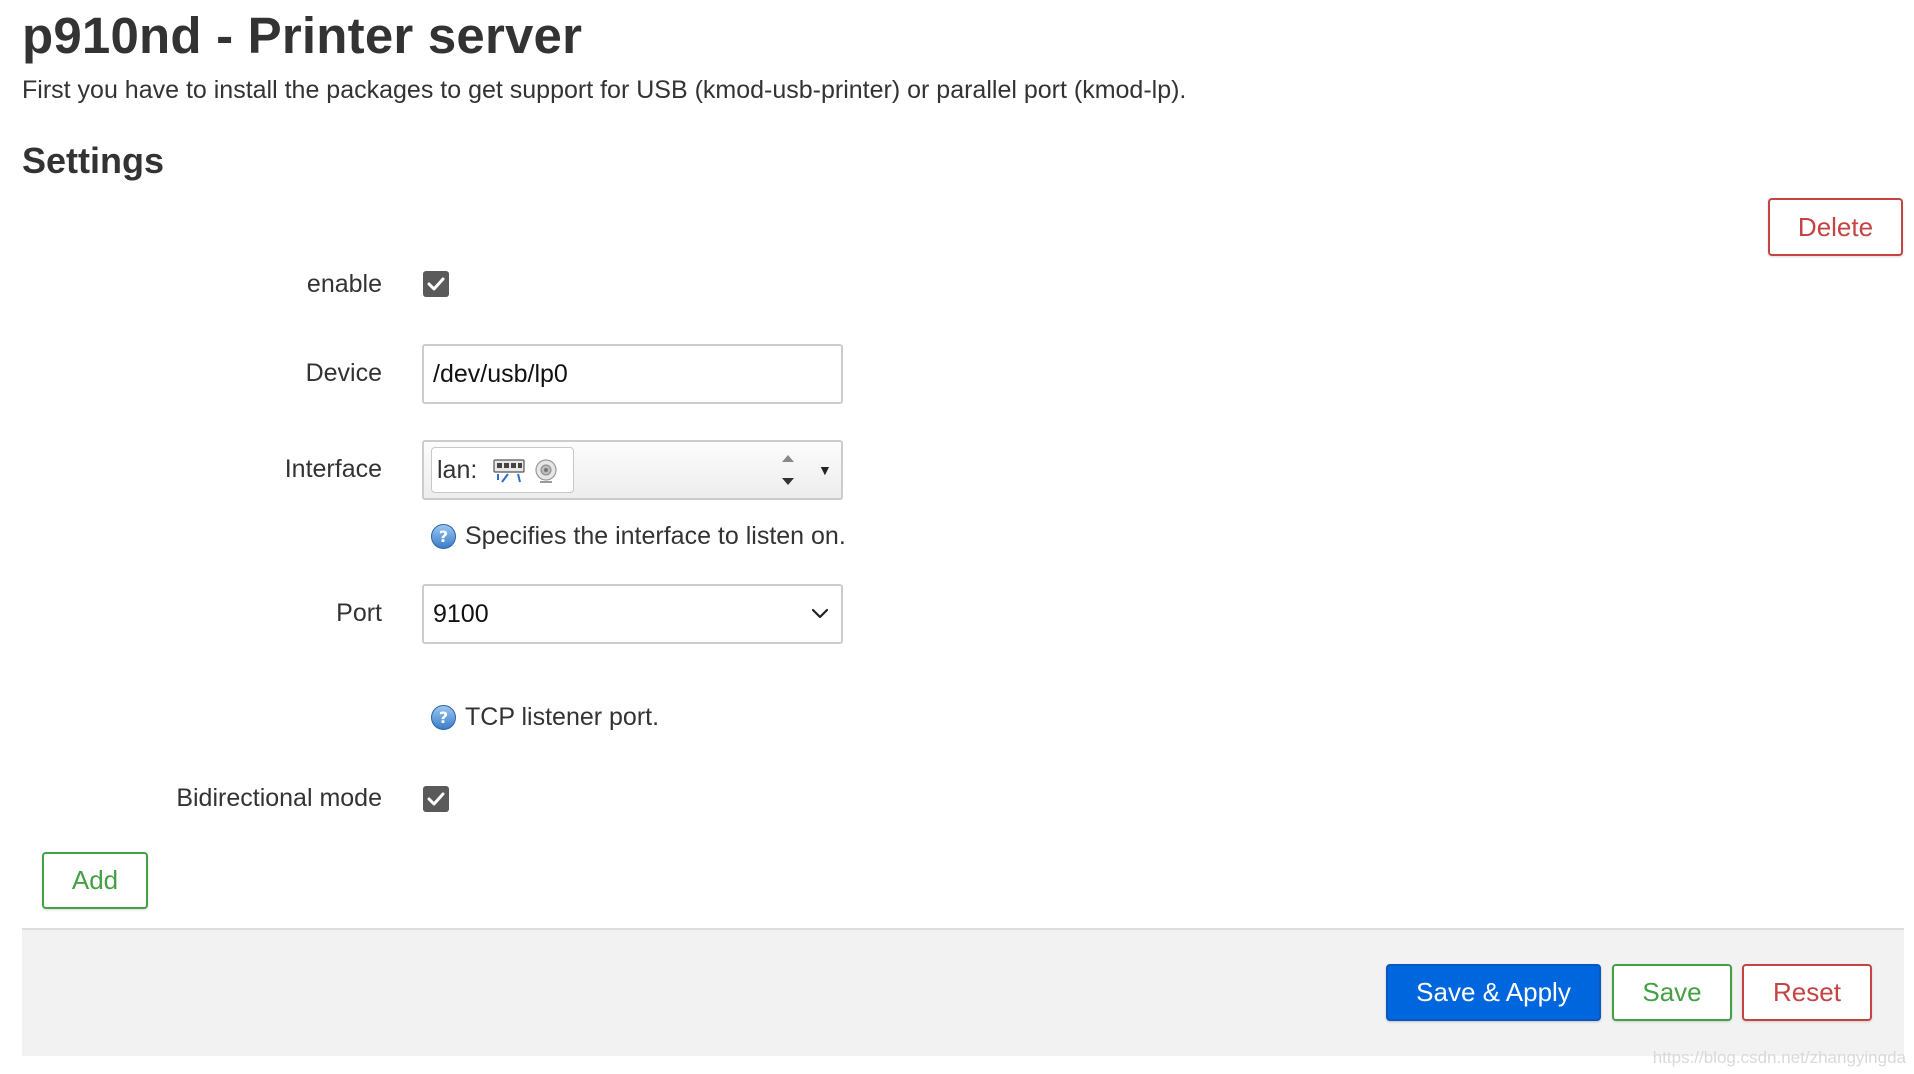 The width and height of the screenshot is (1914, 1074). What do you see at coordinates (344, 284) in the screenshot?
I see `enable-label: enable` at bounding box center [344, 284].